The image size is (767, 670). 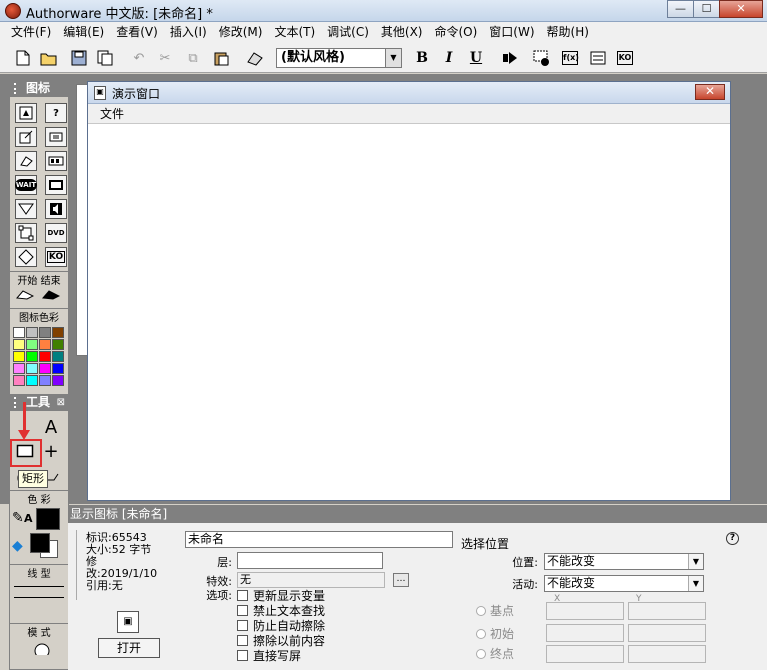 I want to click on new-file-icon, so click(x=23, y=58).